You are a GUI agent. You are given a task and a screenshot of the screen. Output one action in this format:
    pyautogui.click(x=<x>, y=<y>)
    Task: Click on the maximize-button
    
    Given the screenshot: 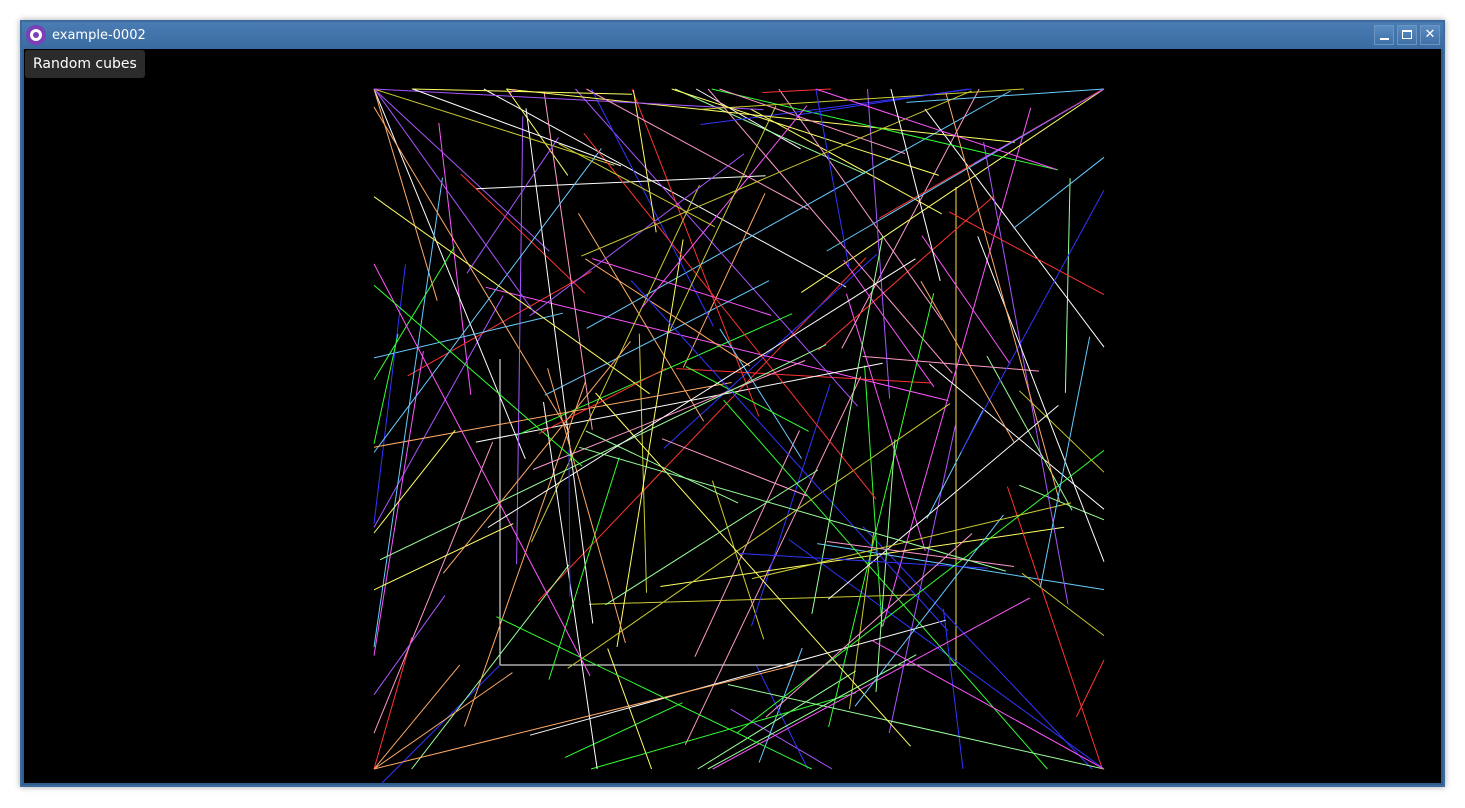 What is the action you would take?
    pyautogui.click(x=1407, y=35)
    